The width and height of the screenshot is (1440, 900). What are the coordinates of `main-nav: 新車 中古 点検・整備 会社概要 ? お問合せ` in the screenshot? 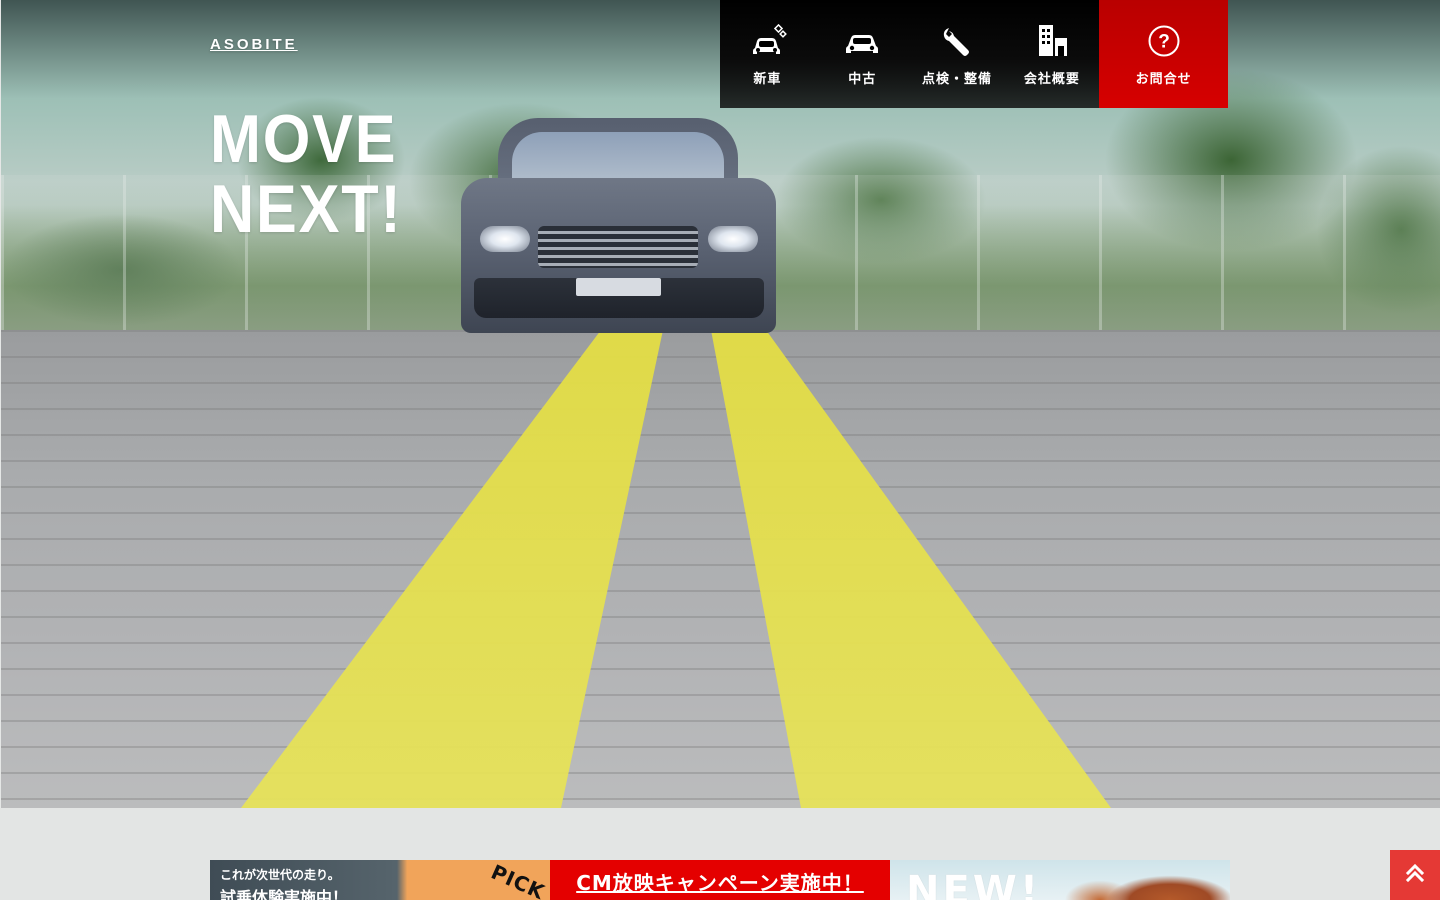 It's located at (974, 54).